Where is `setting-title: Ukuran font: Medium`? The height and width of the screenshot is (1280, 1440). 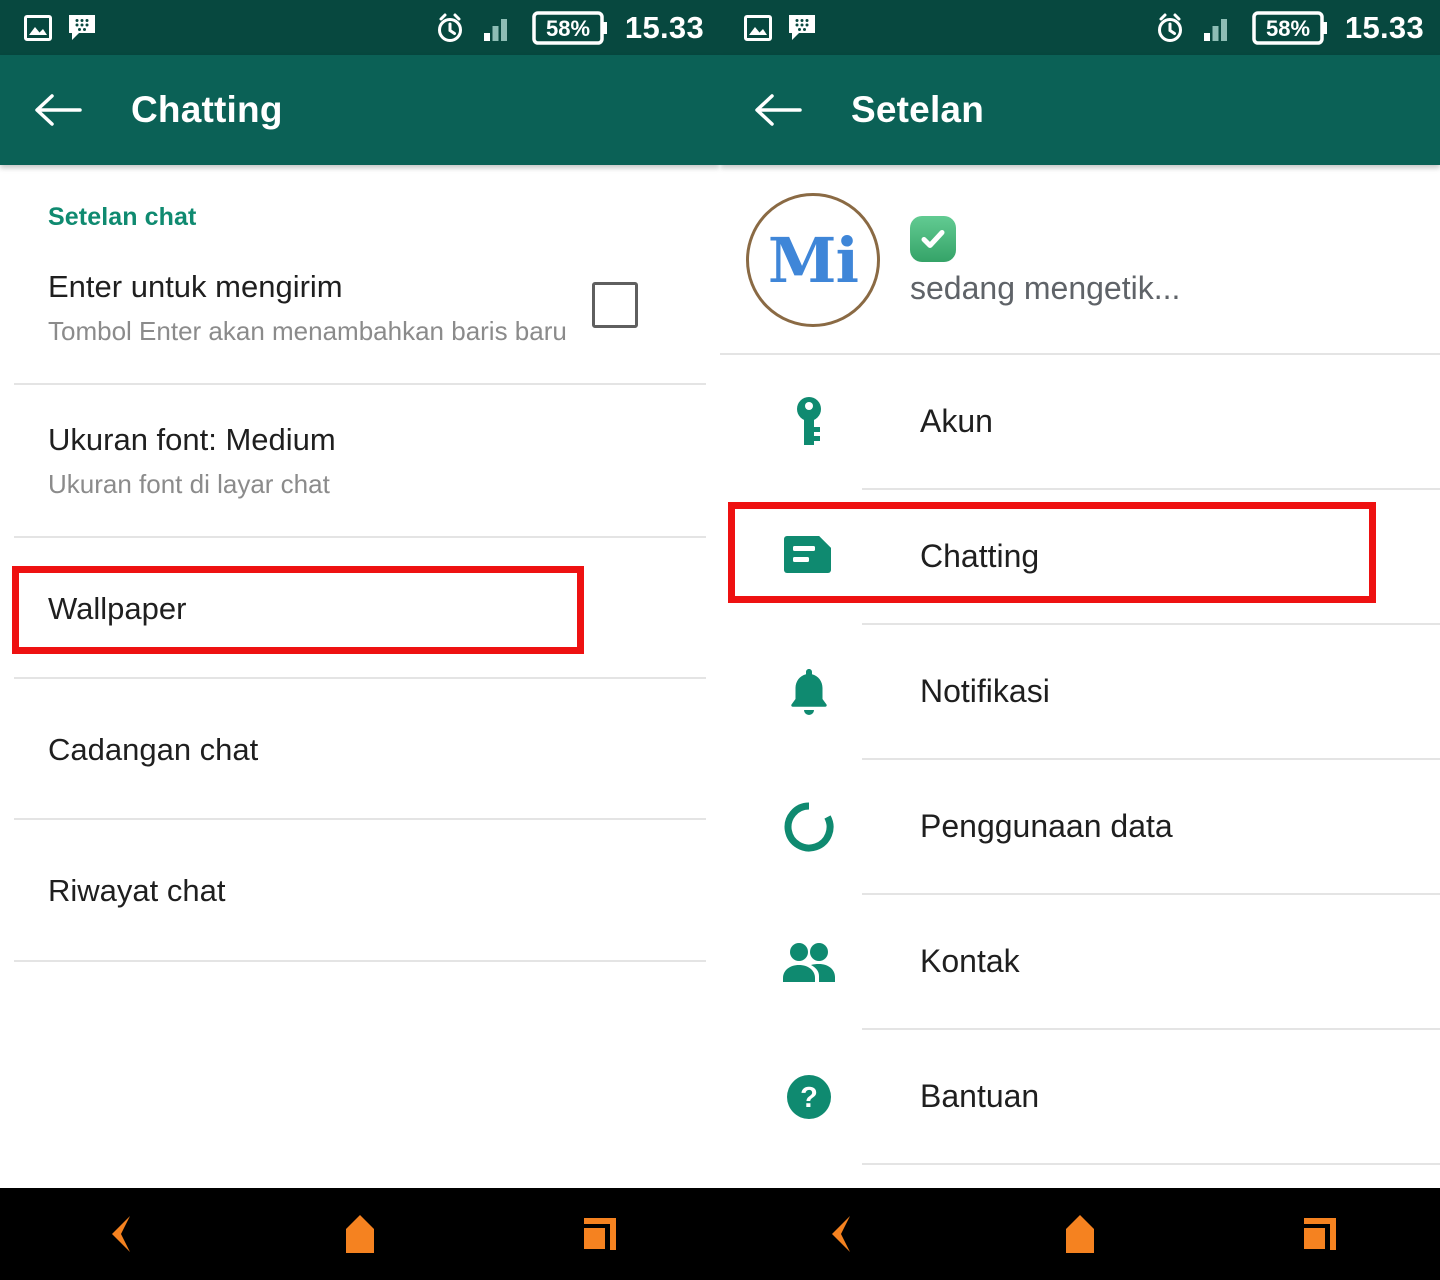
setting-title: Ukuran font: Medium is located at coordinates (192, 439).